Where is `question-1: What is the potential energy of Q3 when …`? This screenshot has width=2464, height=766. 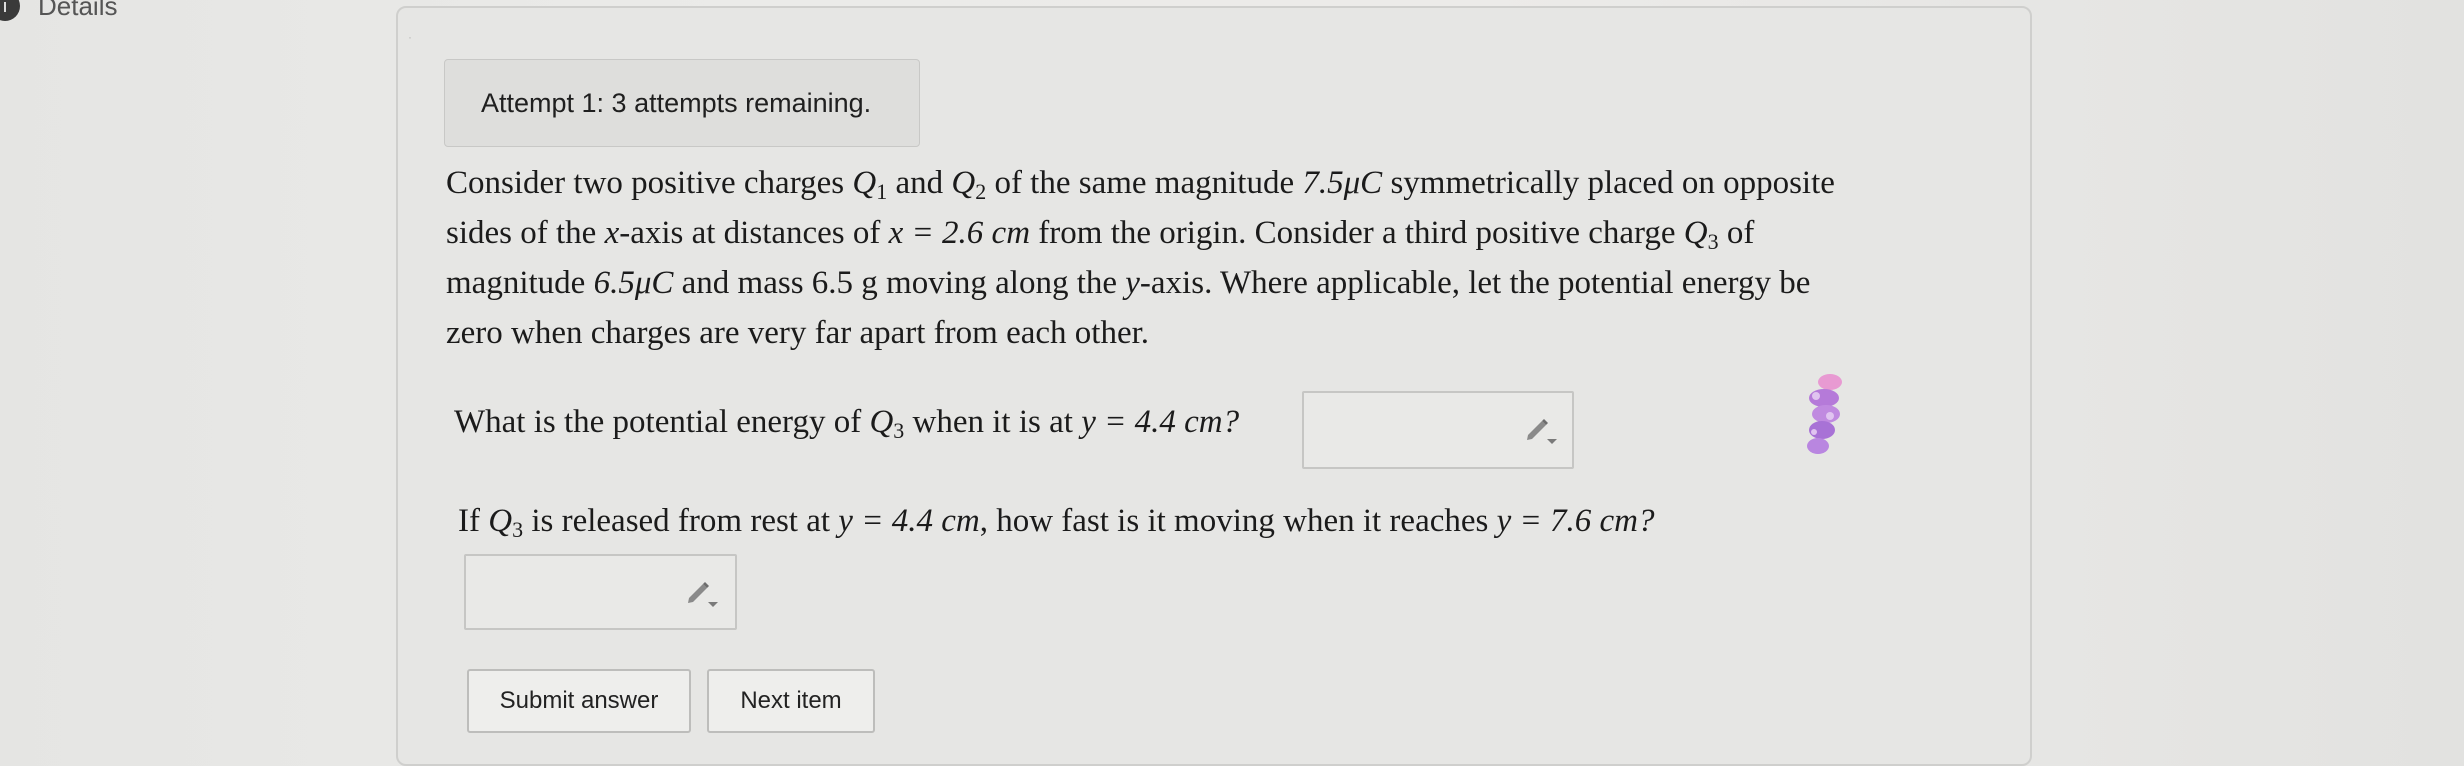 question-1: What is the potential energy of Q3 when … is located at coordinates (847, 423).